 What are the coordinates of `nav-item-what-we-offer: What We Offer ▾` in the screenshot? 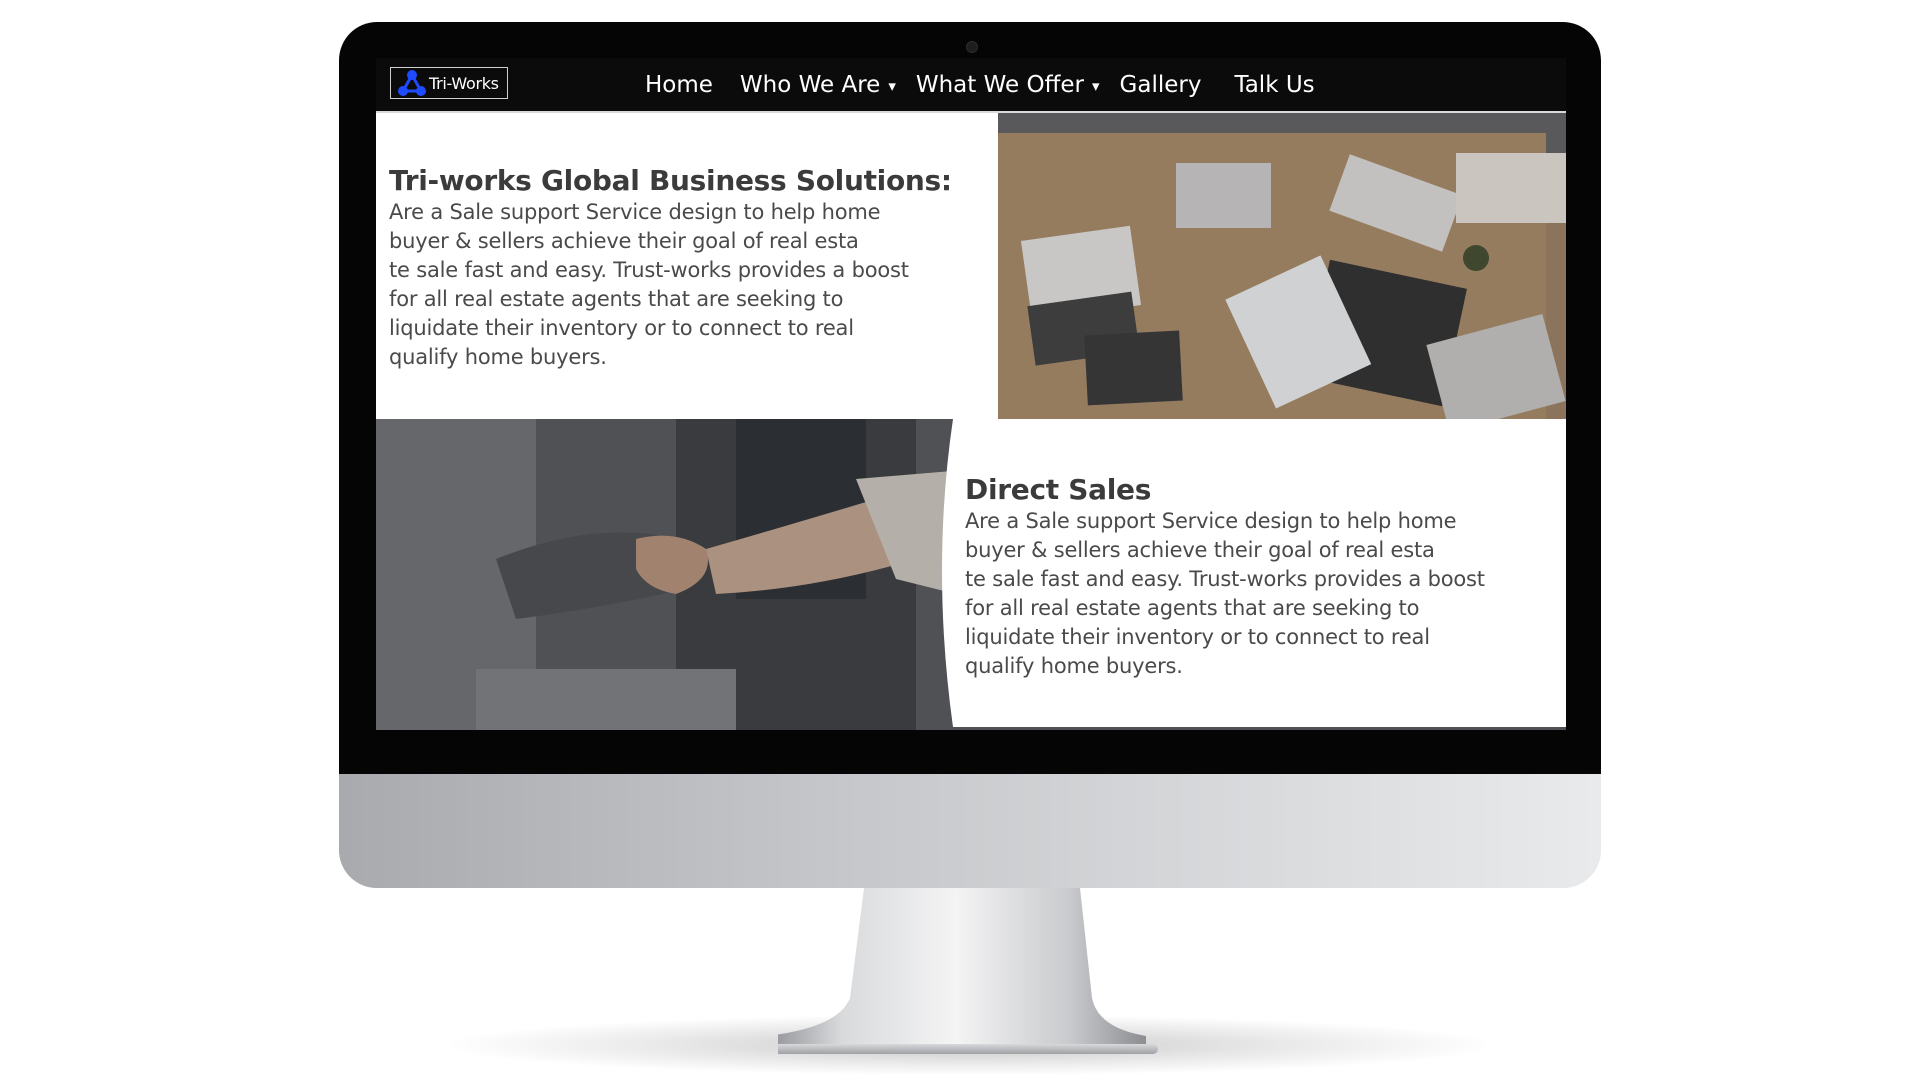 It's located at (1008, 85).